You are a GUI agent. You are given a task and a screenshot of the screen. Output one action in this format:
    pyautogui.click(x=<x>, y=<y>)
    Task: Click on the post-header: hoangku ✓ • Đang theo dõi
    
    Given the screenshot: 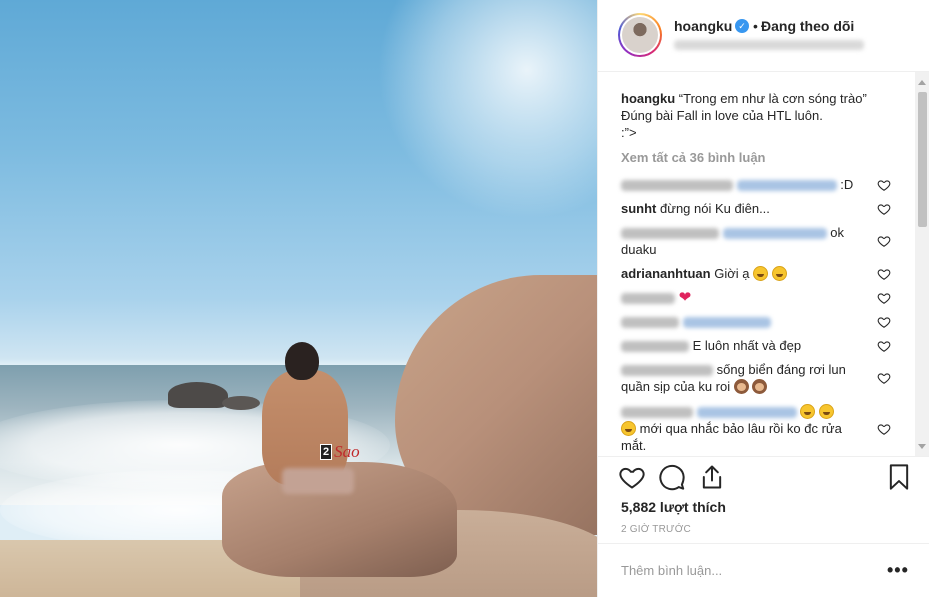 What is the action you would take?
    pyautogui.click(x=763, y=36)
    